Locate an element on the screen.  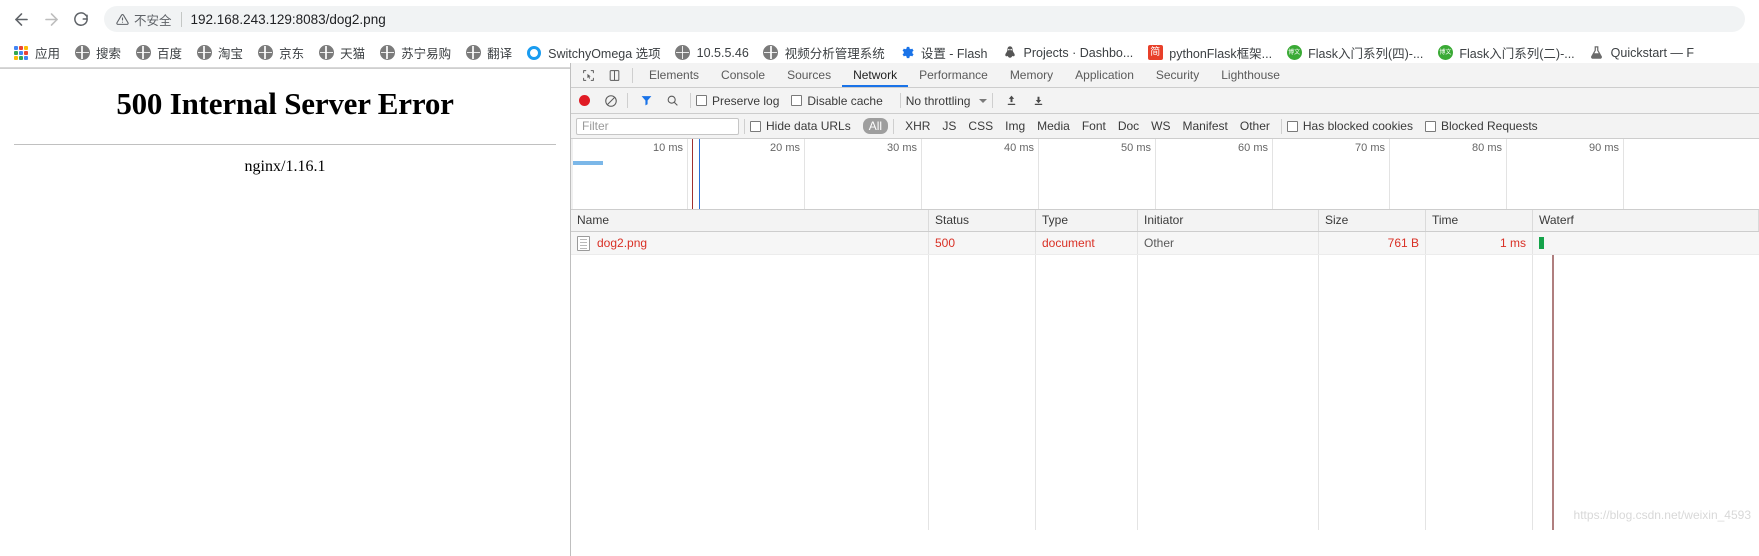
throttling-dropdown: No throttling is located at coordinates (947, 101).